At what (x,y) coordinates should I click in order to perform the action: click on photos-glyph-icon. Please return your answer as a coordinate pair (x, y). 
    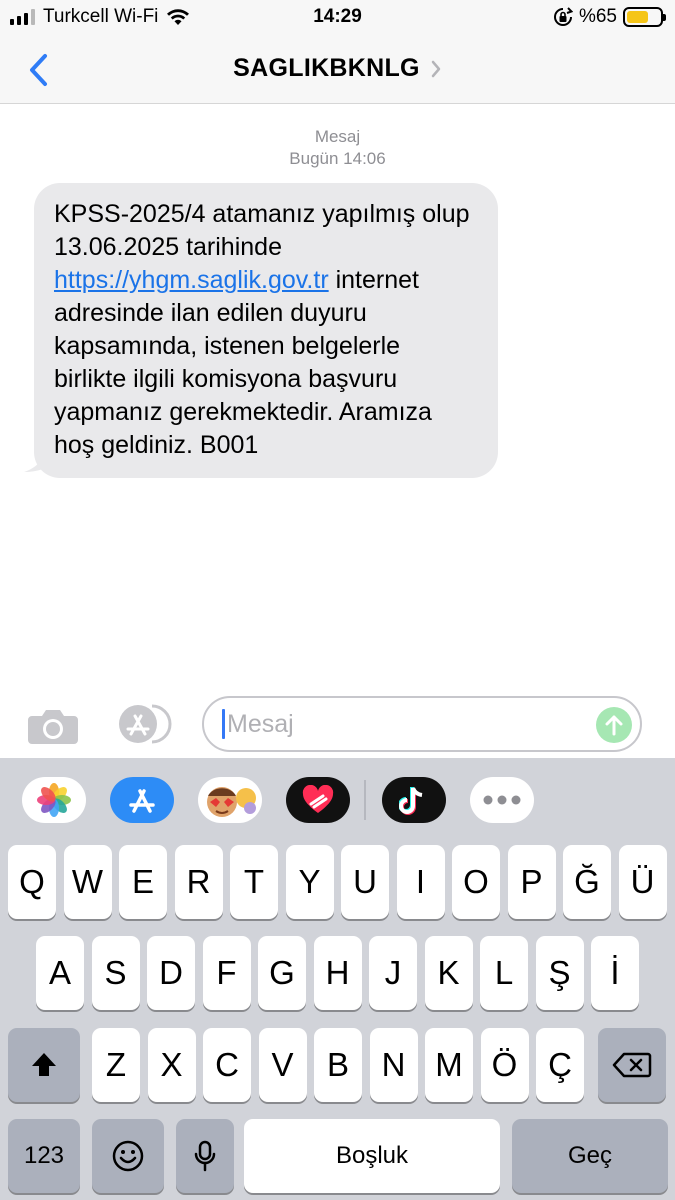
    Looking at the image, I should click on (54, 800).